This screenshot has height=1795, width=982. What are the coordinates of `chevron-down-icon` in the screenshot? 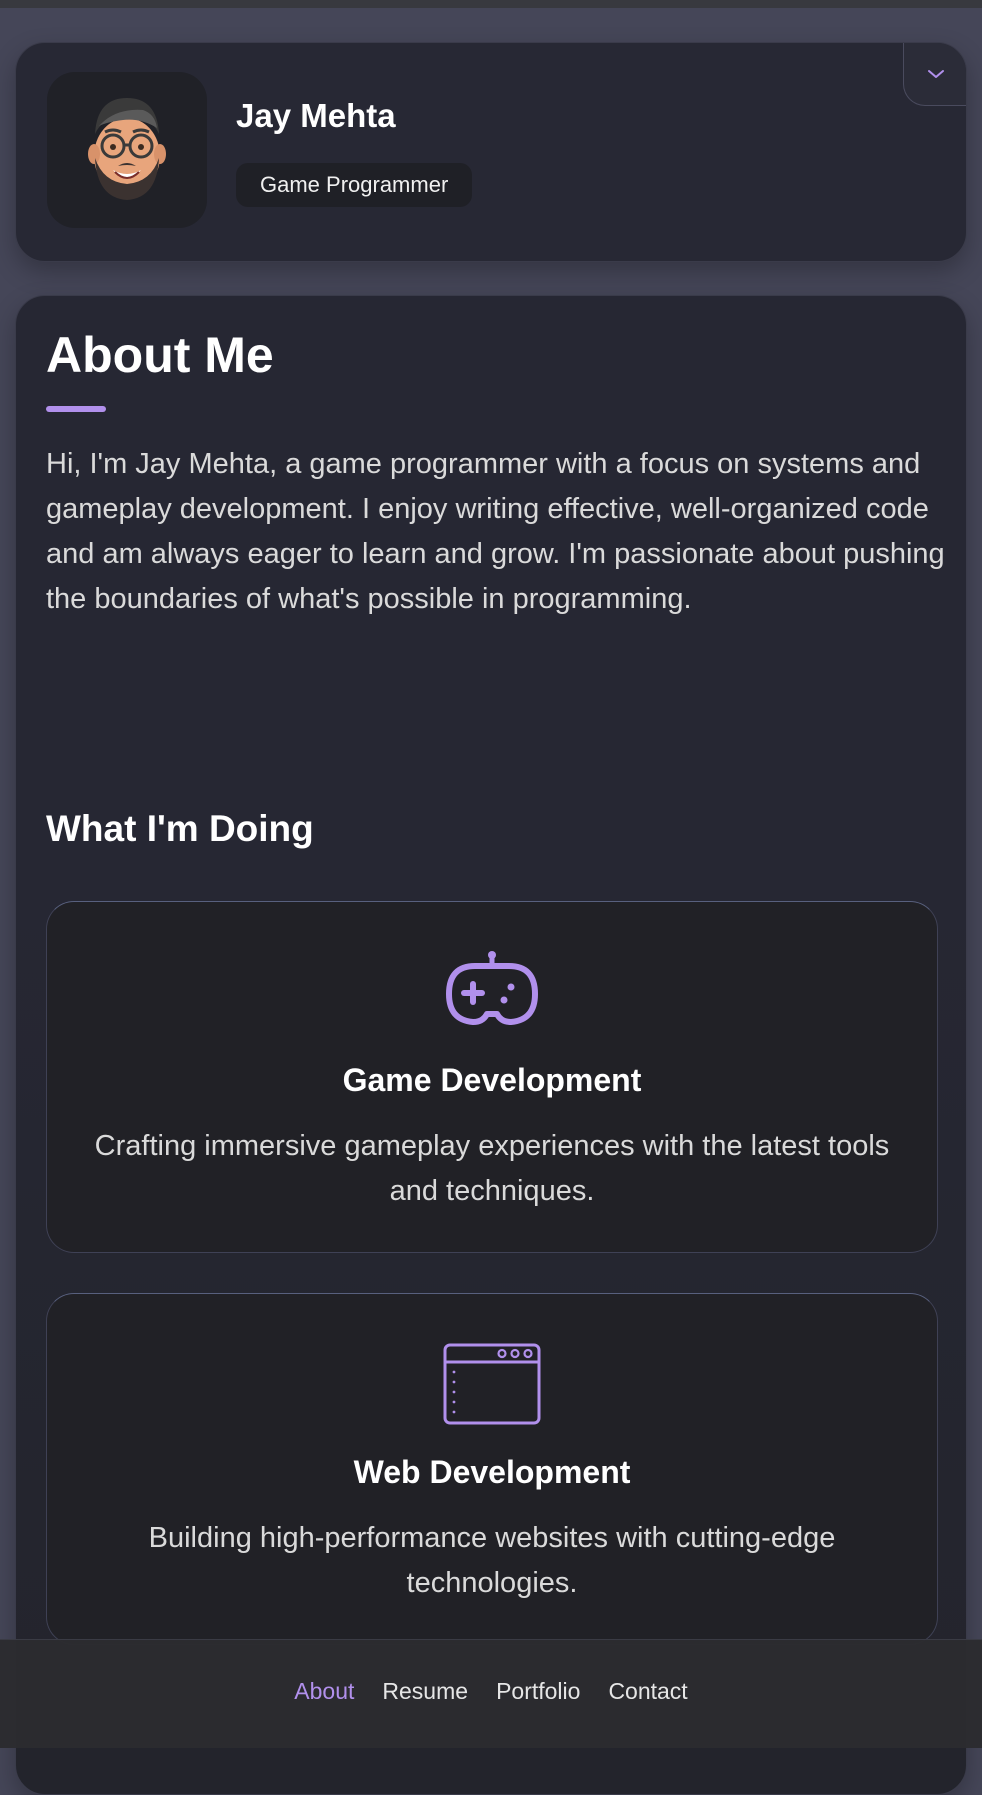 It's located at (935, 73).